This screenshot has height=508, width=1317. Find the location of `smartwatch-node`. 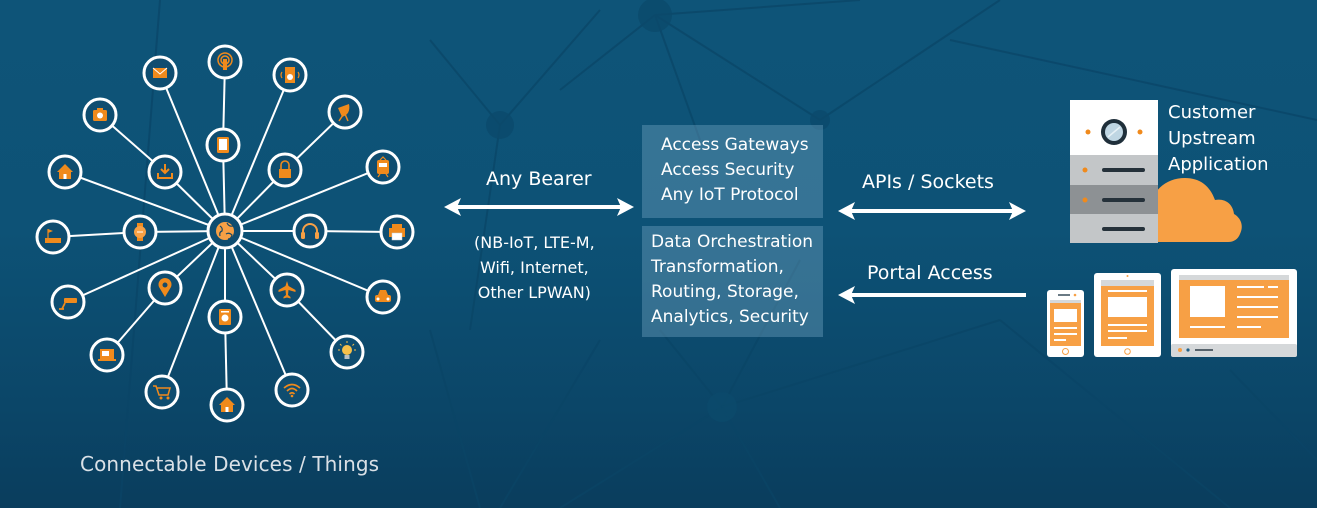

smartwatch-node is located at coordinates (140, 232).